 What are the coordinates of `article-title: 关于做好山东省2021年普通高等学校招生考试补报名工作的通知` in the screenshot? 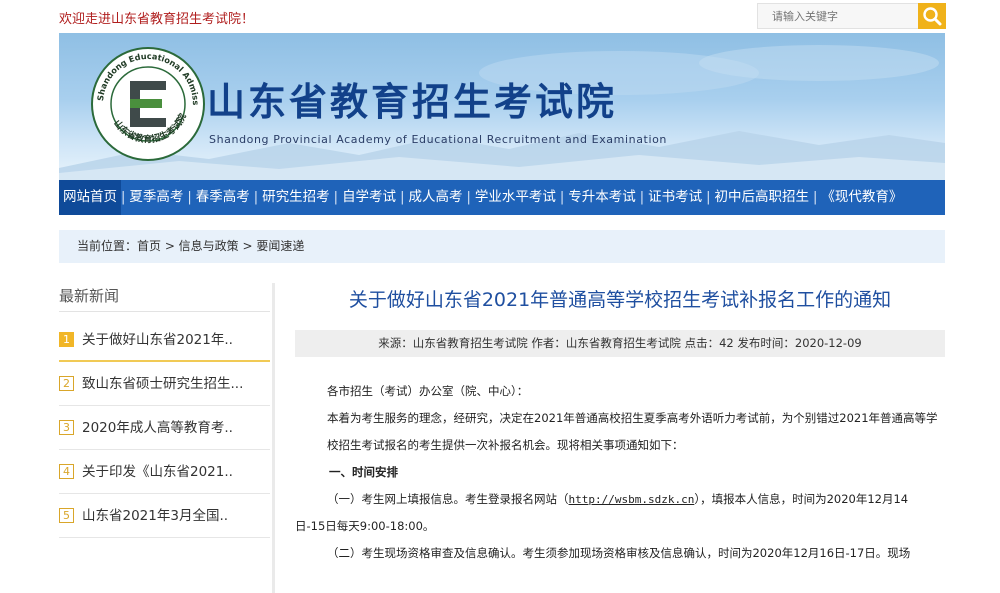 It's located at (620, 300).